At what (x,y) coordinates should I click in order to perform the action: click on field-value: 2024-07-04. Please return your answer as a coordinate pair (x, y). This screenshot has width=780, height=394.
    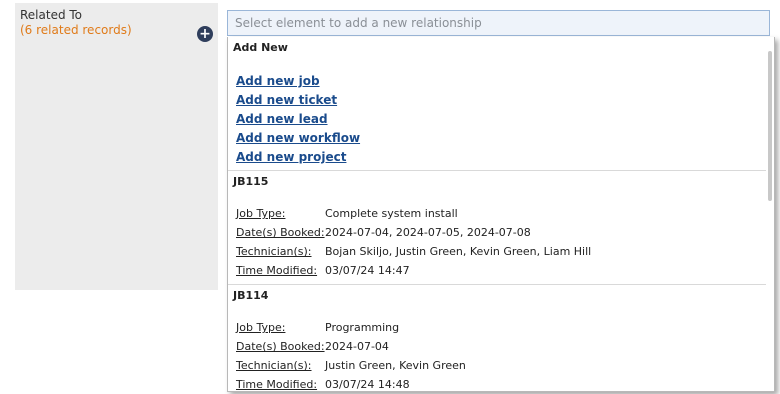
    Looking at the image, I should click on (357, 346).